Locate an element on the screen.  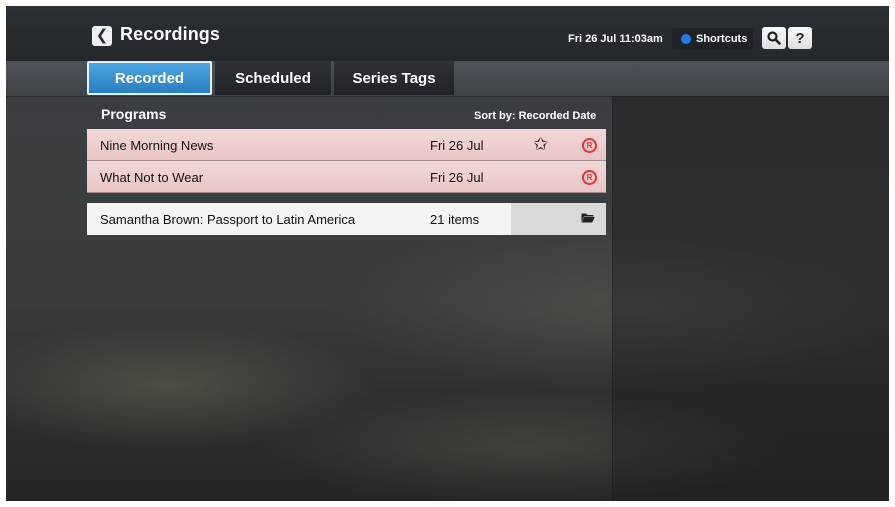
clock: Fri 26 Jul 11:03am is located at coordinates (615, 39).